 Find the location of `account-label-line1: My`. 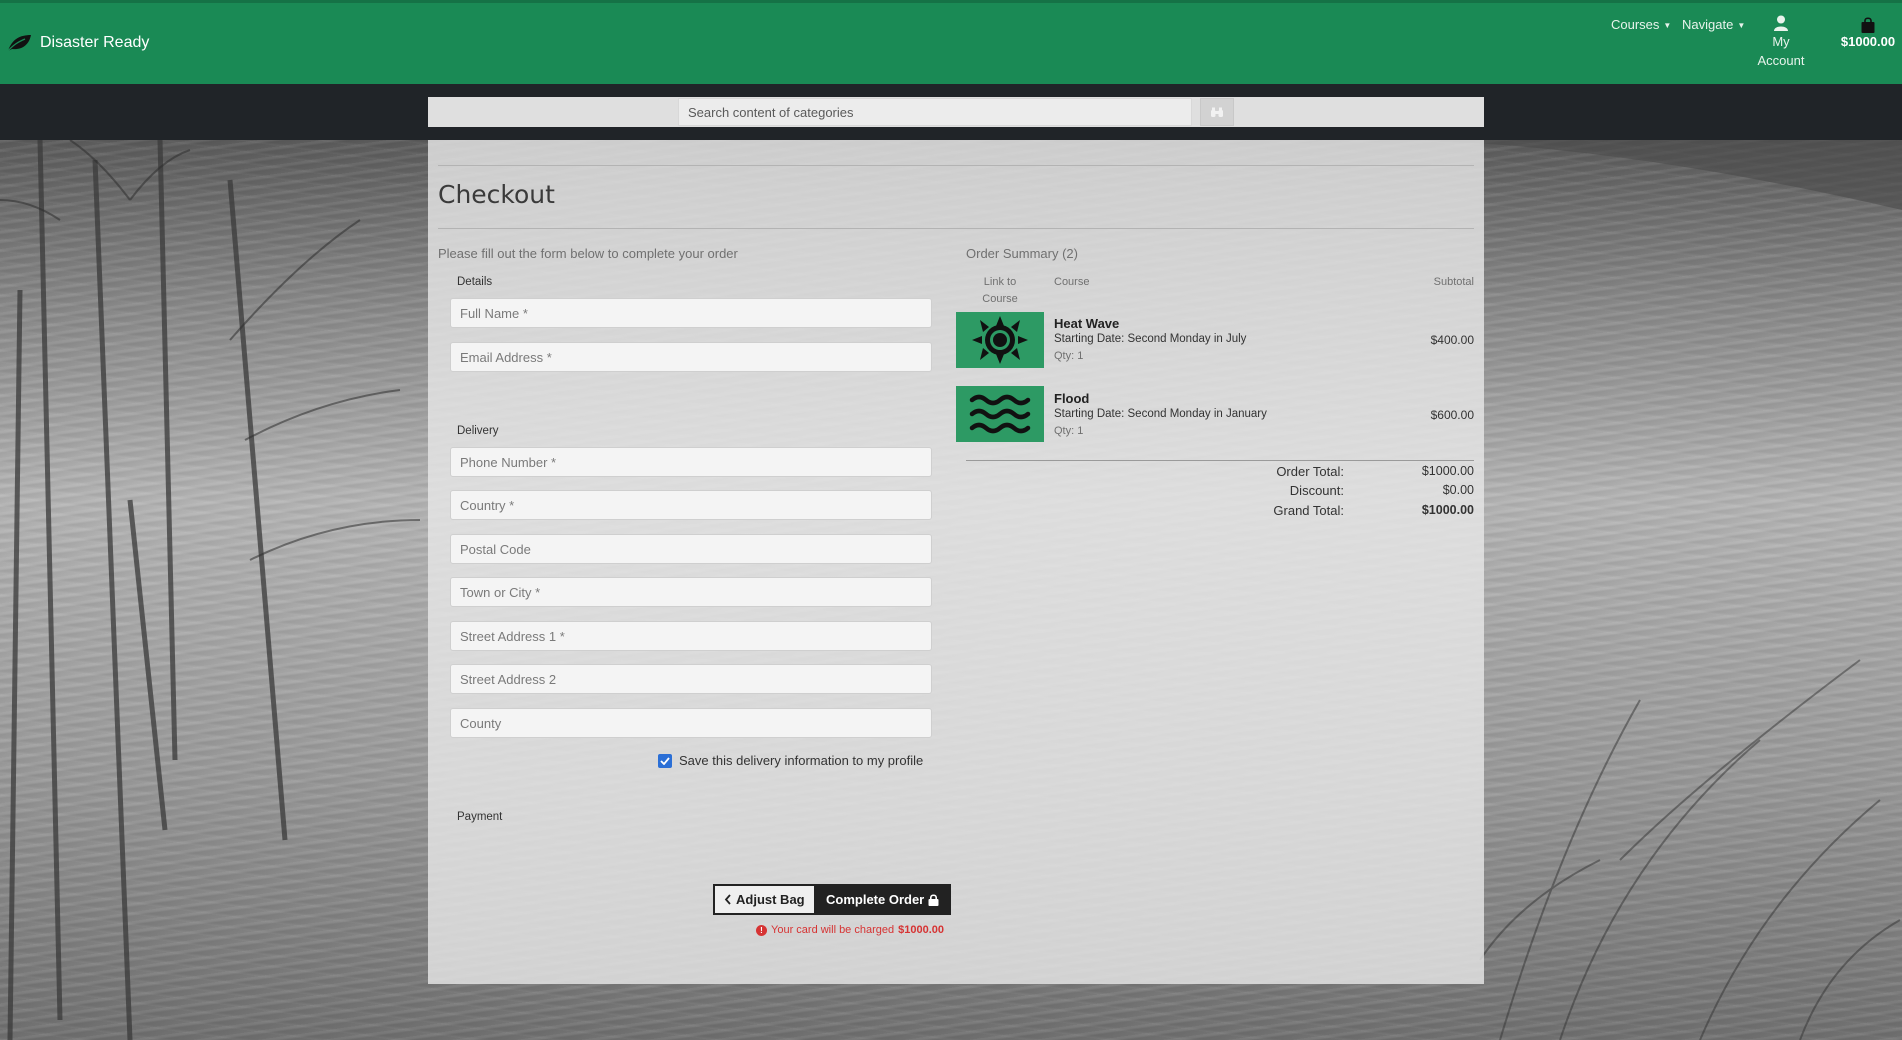

account-label-line1: My is located at coordinates (1781, 41).